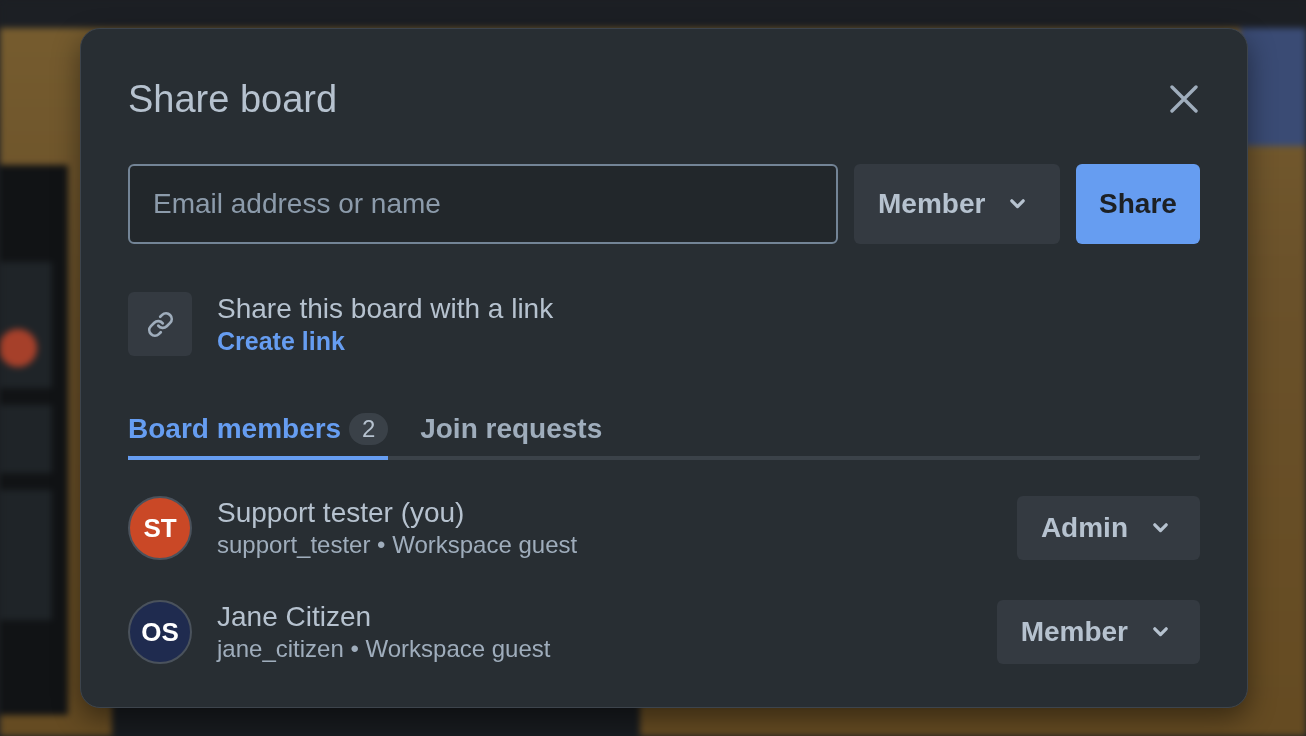  Describe the element at coordinates (511, 436) in the screenshot. I see `tab: Join requests` at that location.